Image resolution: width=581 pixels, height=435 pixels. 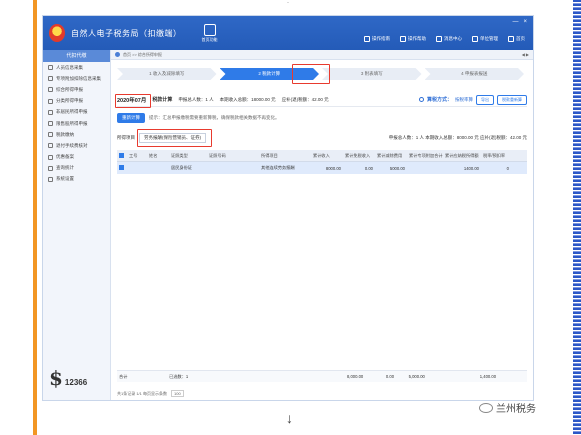 What do you see at coordinates (333, 168) in the screenshot?
I see `cell-income: 8000.00` at bounding box center [333, 168].